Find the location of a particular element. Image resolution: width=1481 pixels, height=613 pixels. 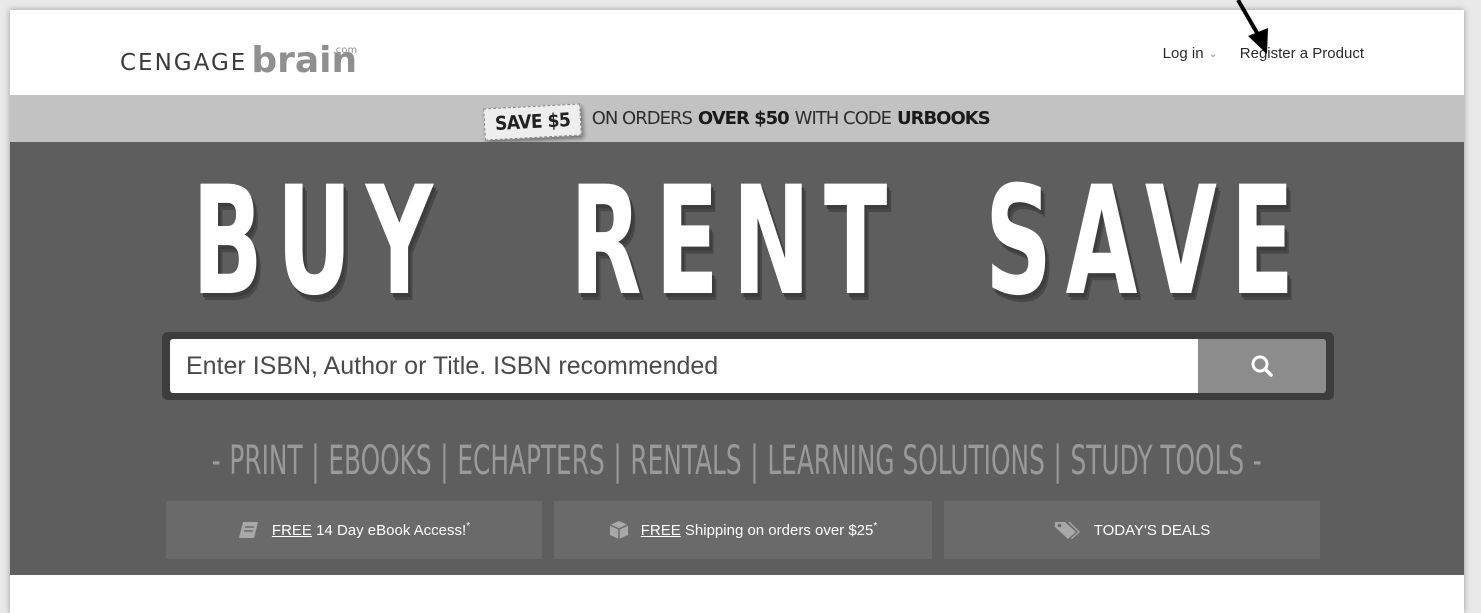

promo-text-1: ON ORDERS is located at coordinates (642, 118).